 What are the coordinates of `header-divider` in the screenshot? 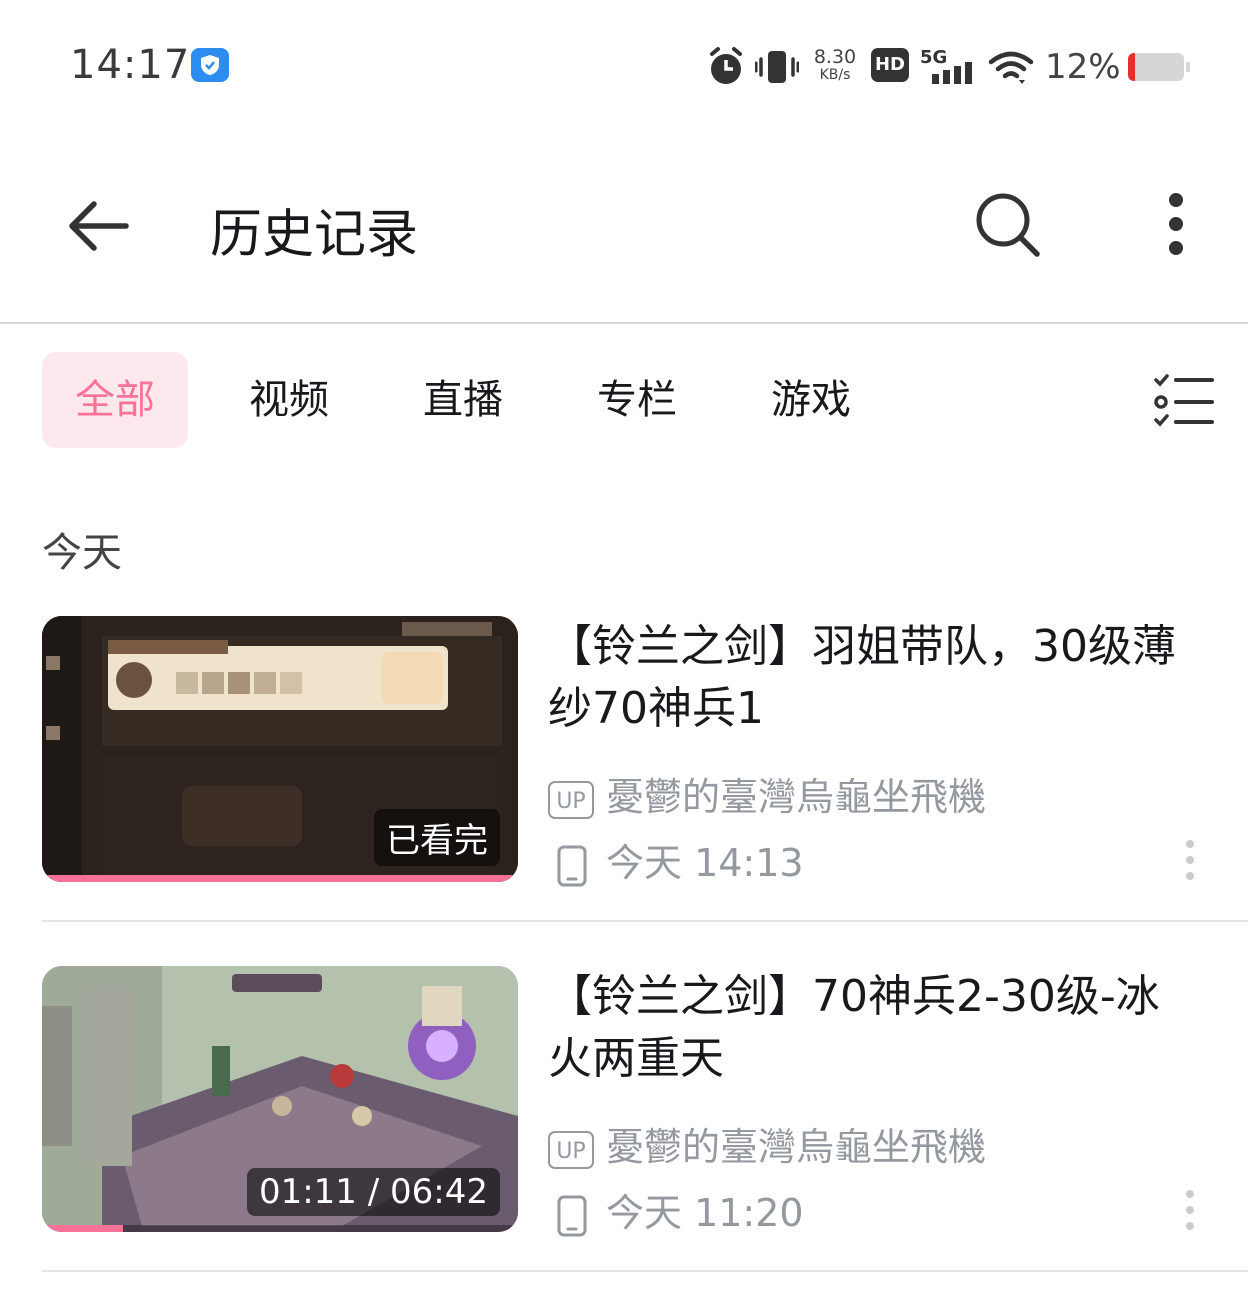 It's located at (624, 323).